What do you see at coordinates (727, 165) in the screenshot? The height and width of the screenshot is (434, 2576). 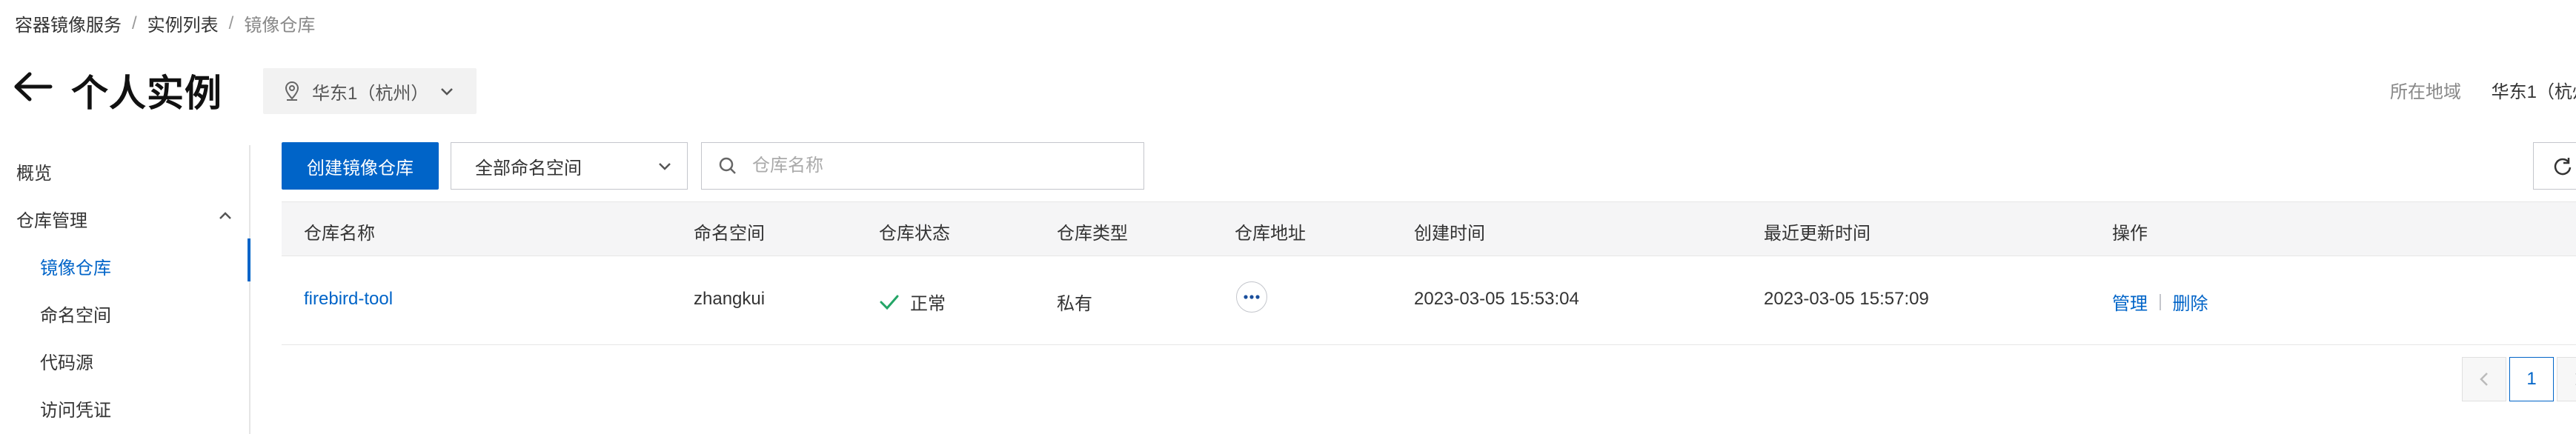 I see `search-icon` at bounding box center [727, 165].